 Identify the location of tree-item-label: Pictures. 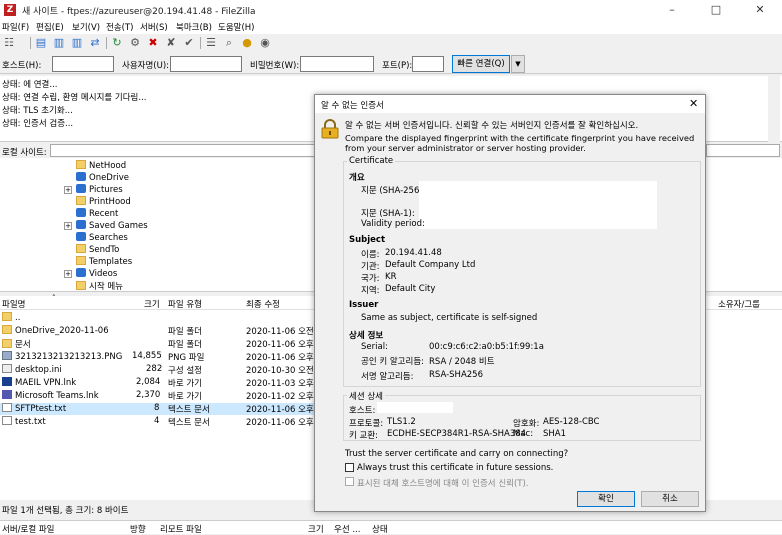
(106, 190).